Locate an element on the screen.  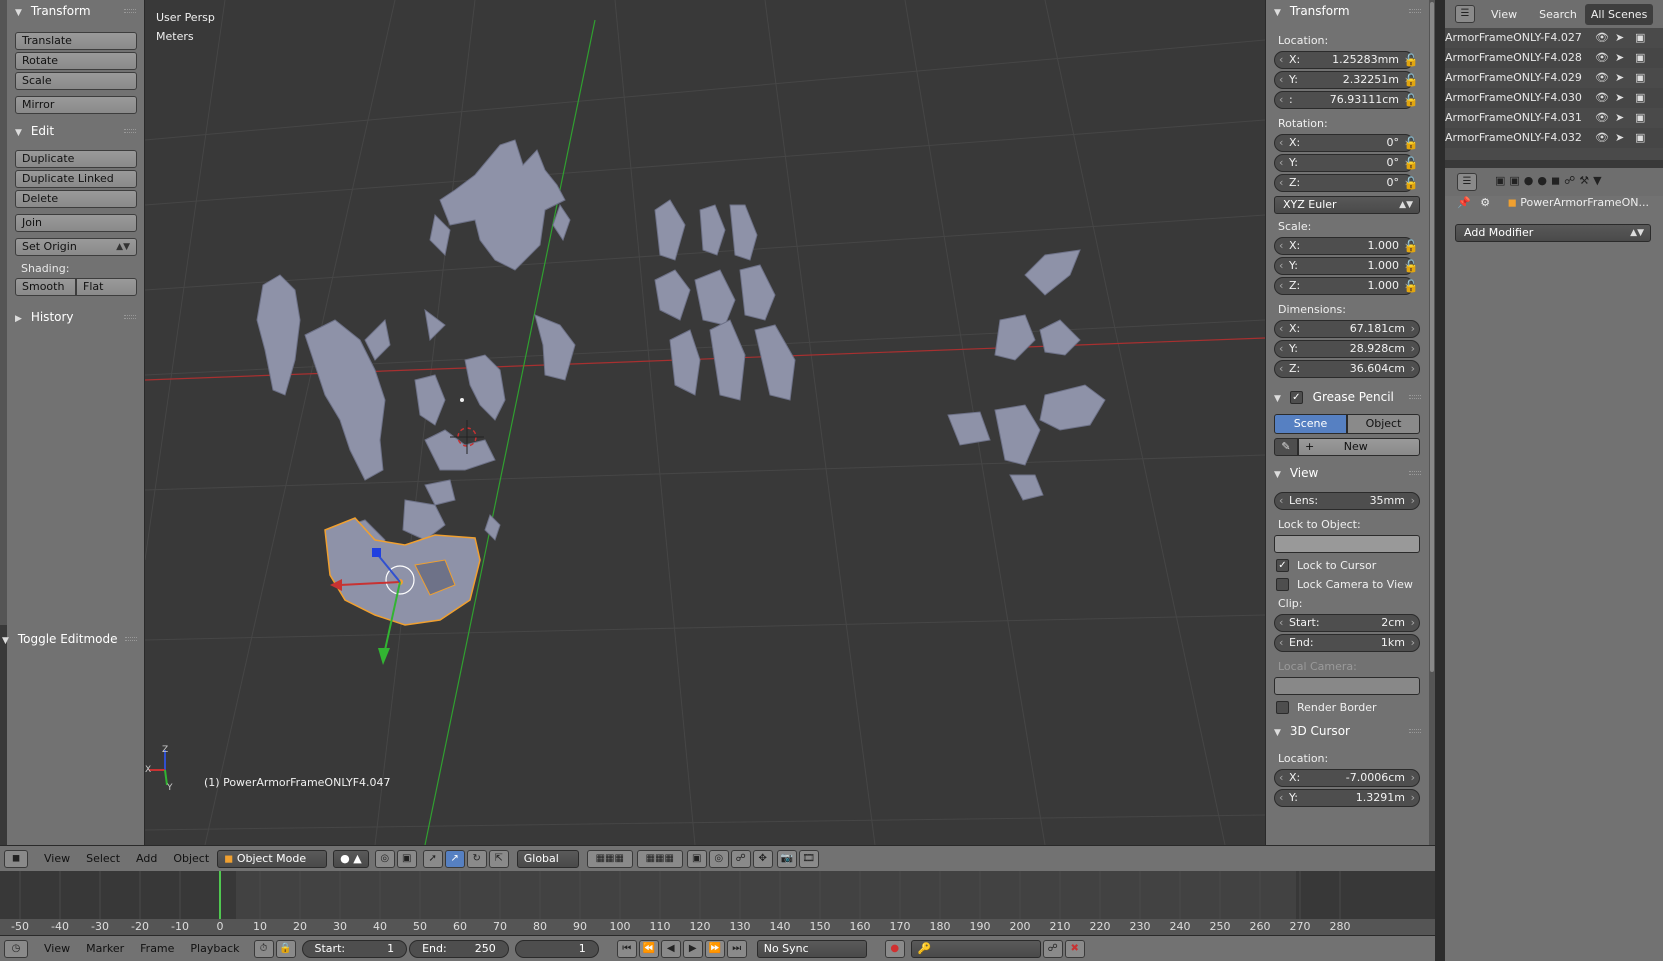
dimension-z-field: Z: 36.604cm is located at coordinates (1347, 369).